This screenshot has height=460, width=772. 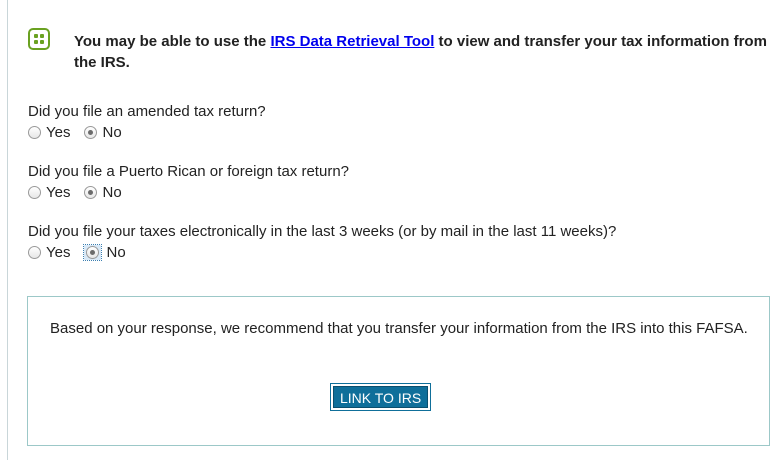 I want to click on info-dots-icon, so click(x=39, y=39).